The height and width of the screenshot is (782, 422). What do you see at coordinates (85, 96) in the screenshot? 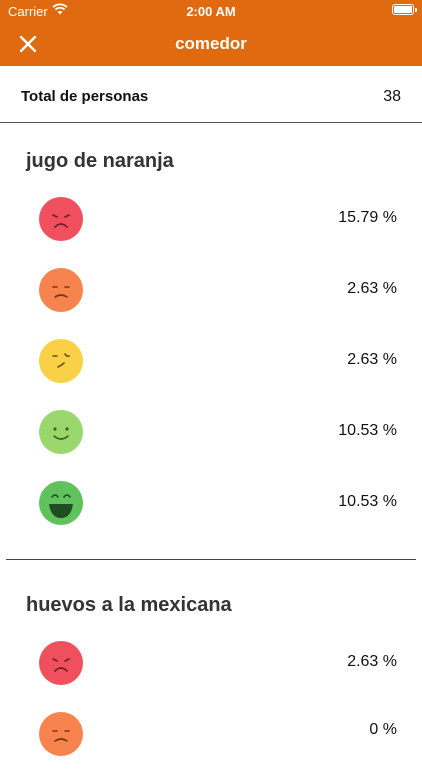
I see `total-label: Total de personas` at bounding box center [85, 96].